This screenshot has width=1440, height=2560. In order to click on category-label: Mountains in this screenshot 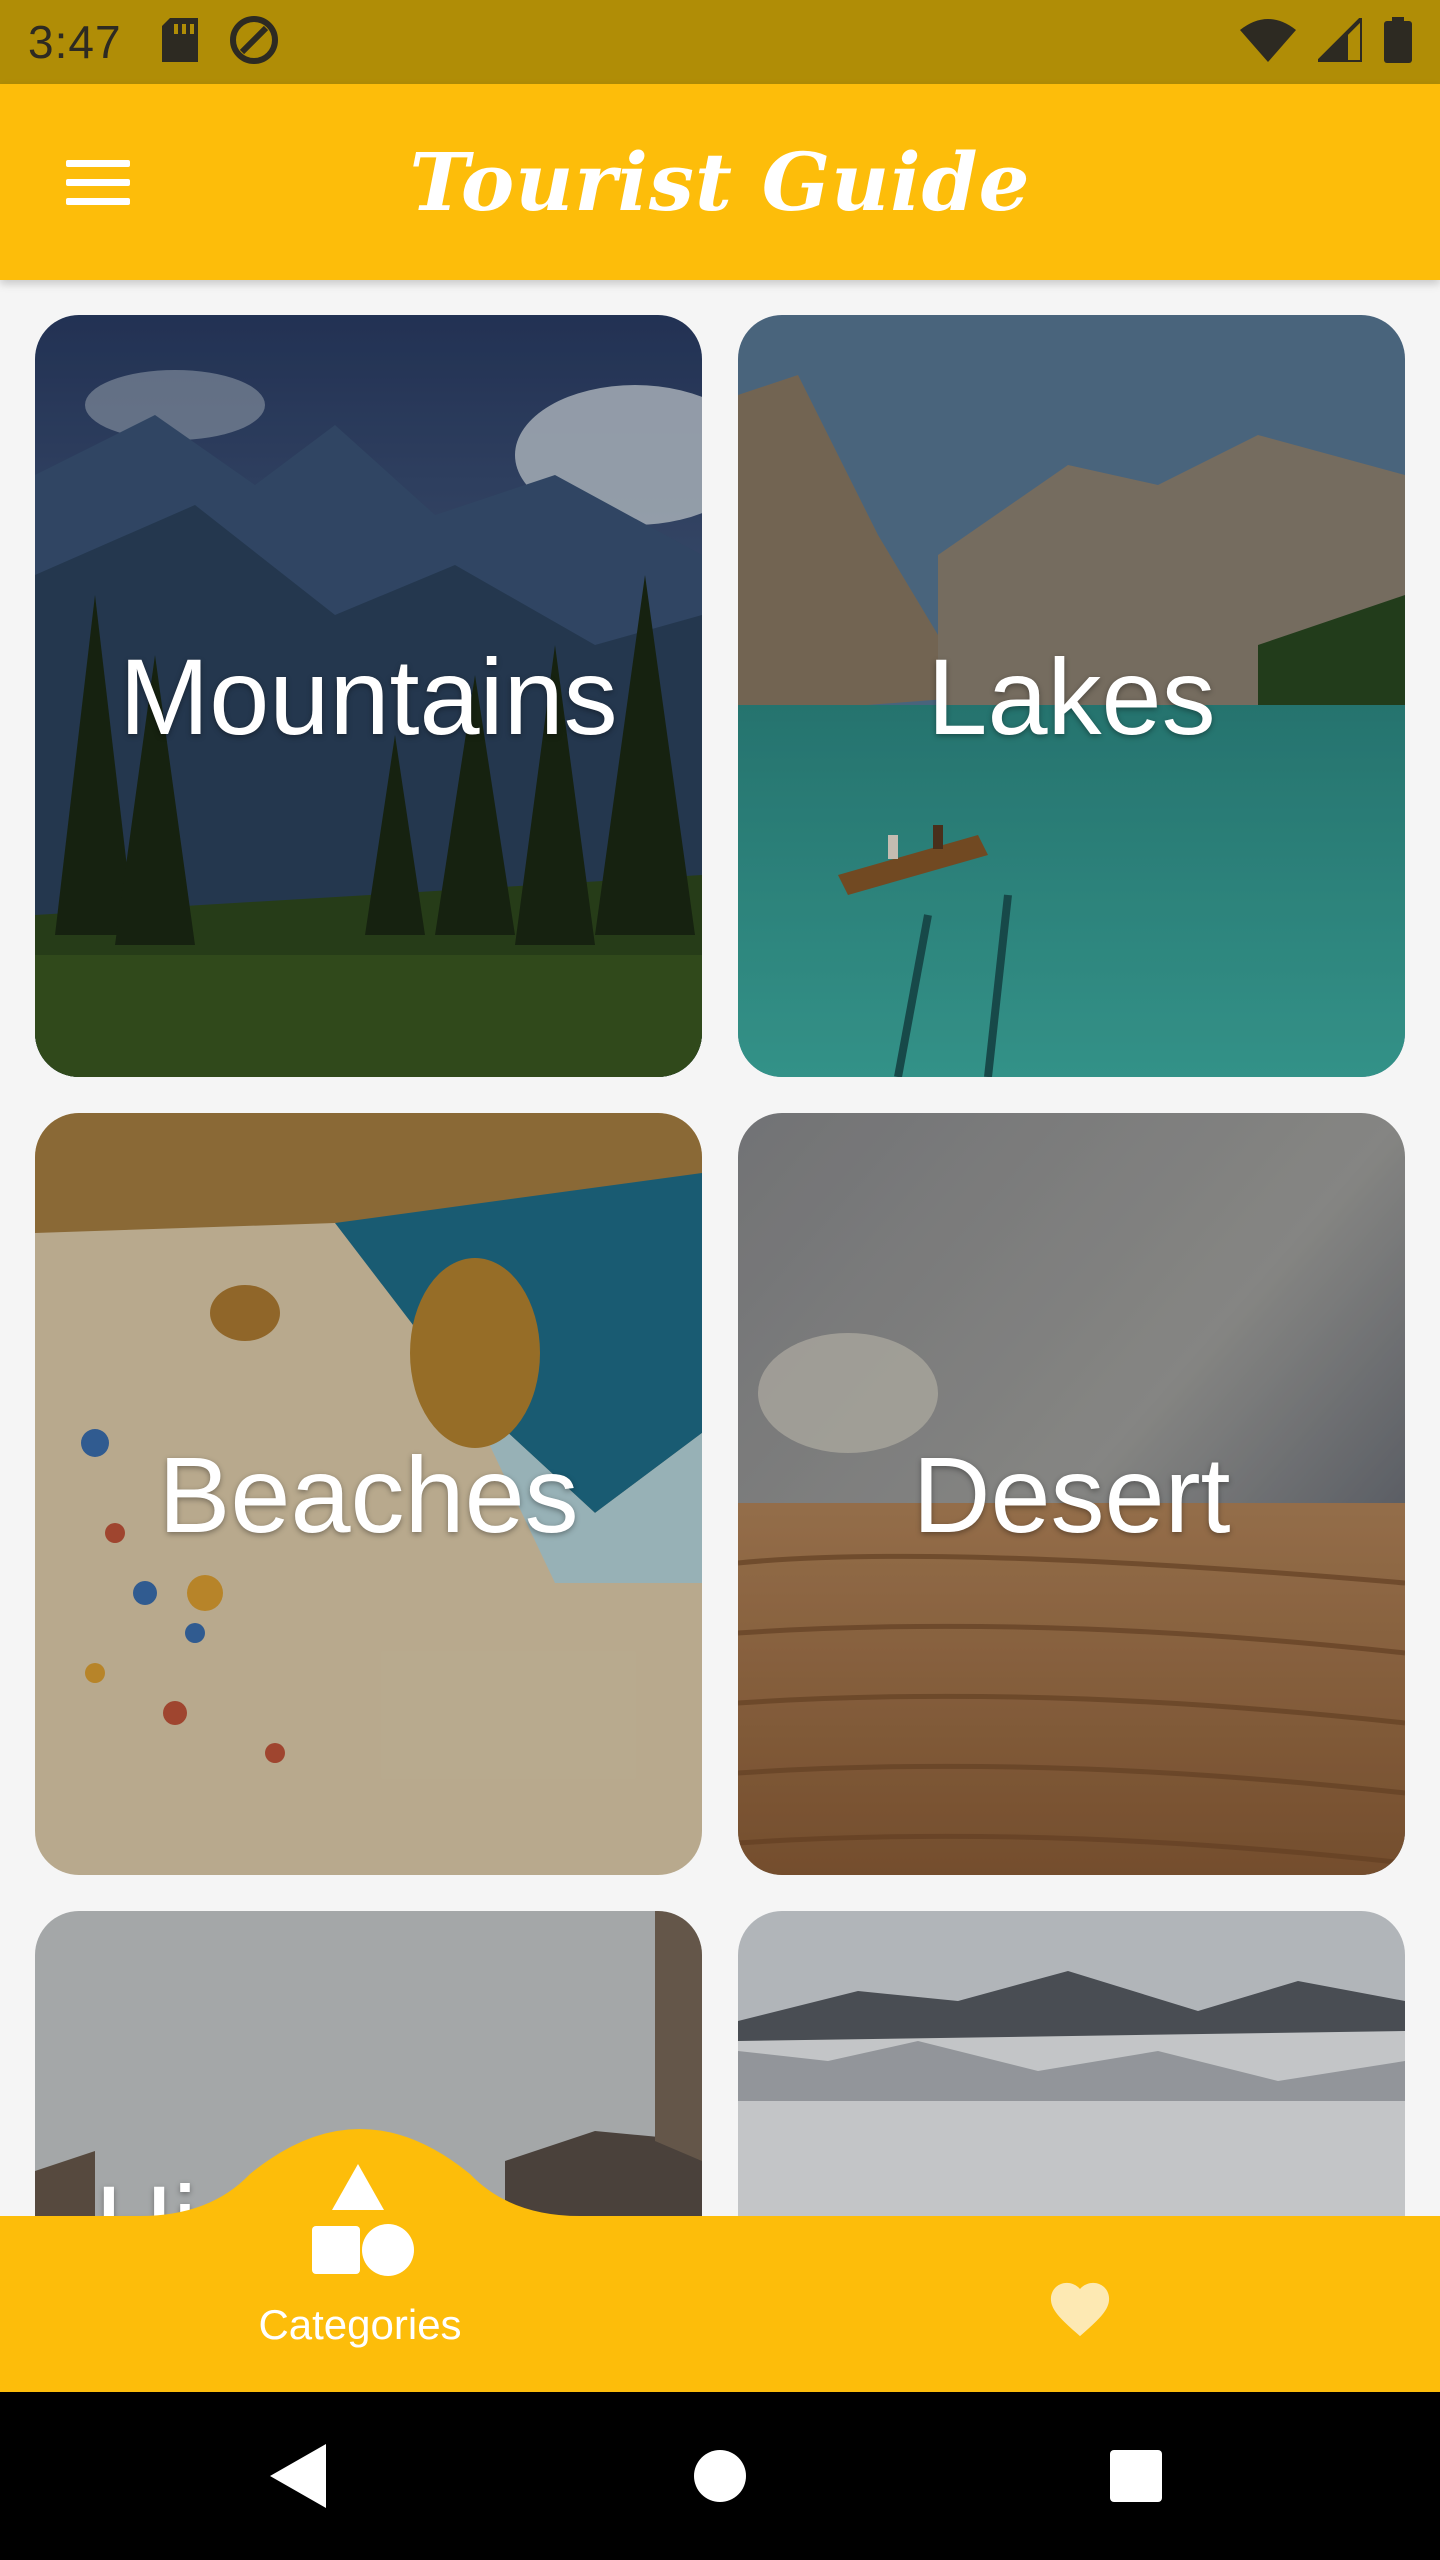, I will do `click(368, 696)`.